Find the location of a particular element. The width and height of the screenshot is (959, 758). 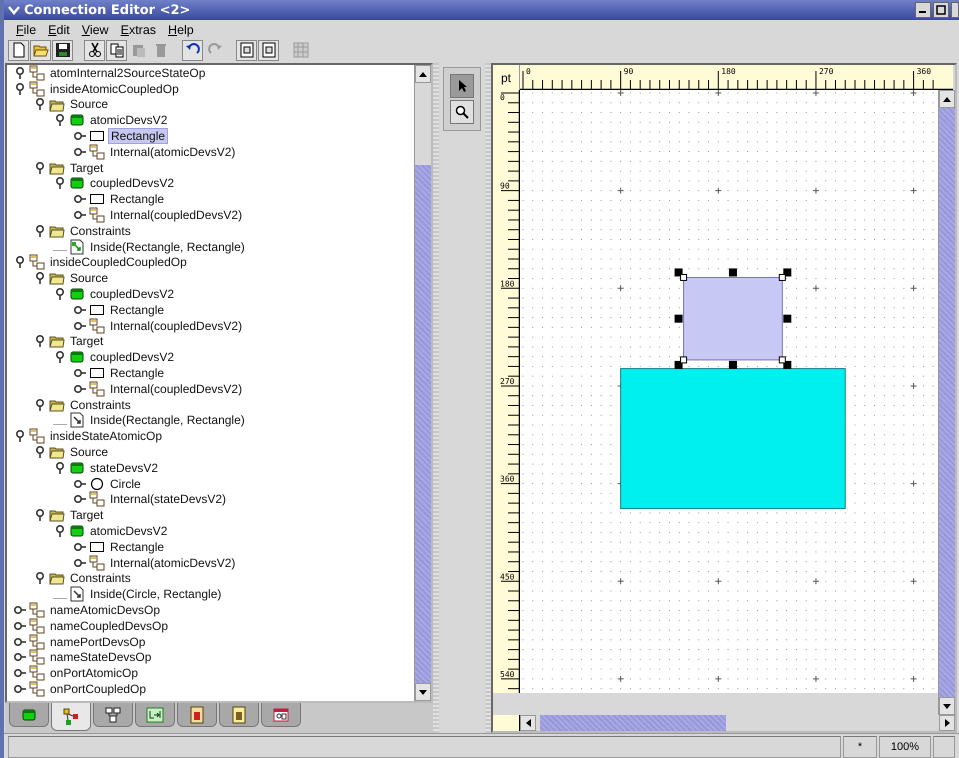

menu-item: Edit is located at coordinates (59, 29).